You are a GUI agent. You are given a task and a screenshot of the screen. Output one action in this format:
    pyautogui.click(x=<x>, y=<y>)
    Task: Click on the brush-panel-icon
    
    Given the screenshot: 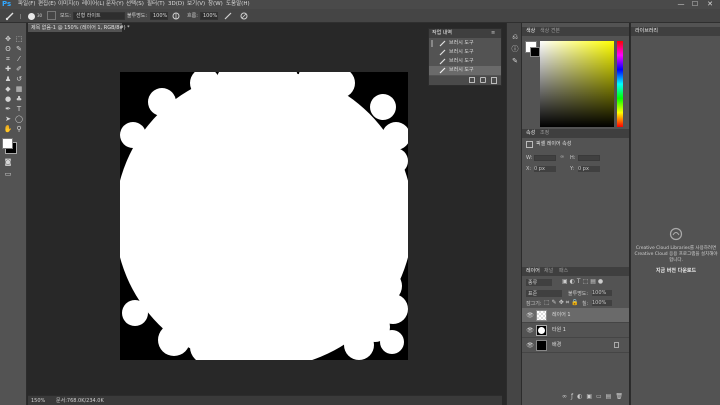 What is the action you would take?
    pyautogui.click(x=51, y=15)
    